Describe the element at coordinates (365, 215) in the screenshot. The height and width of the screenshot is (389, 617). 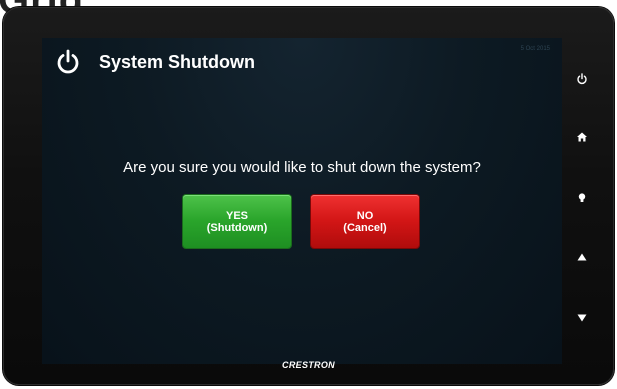
I see `no-button-label: NO` at that location.